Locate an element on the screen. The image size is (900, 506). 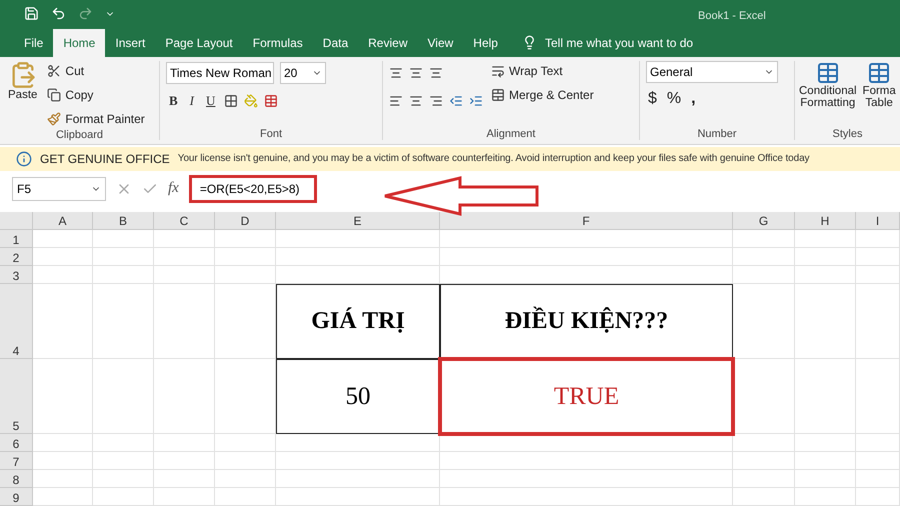
row-header: 4 is located at coordinates (16, 321).